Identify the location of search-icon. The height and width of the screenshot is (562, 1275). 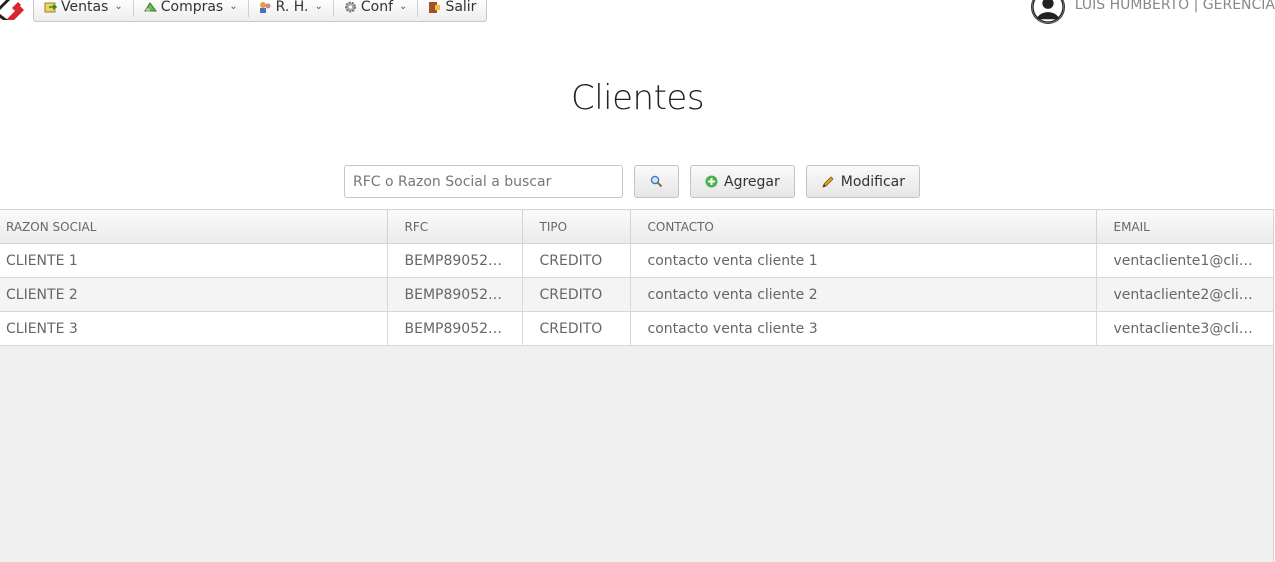
(656, 181).